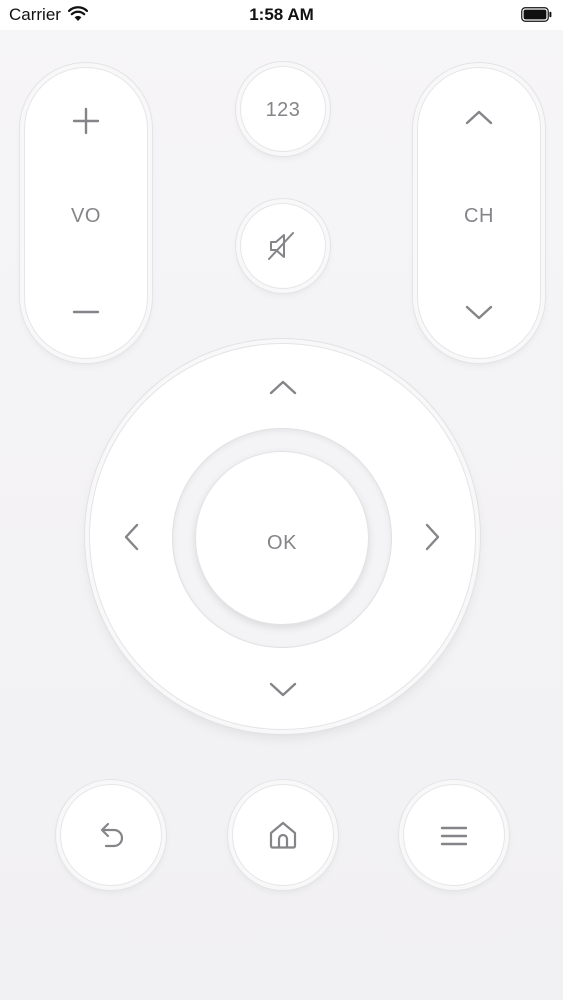 Image resolution: width=563 pixels, height=1000 pixels. I want to click on dpad-right-button, so click(434, 537).